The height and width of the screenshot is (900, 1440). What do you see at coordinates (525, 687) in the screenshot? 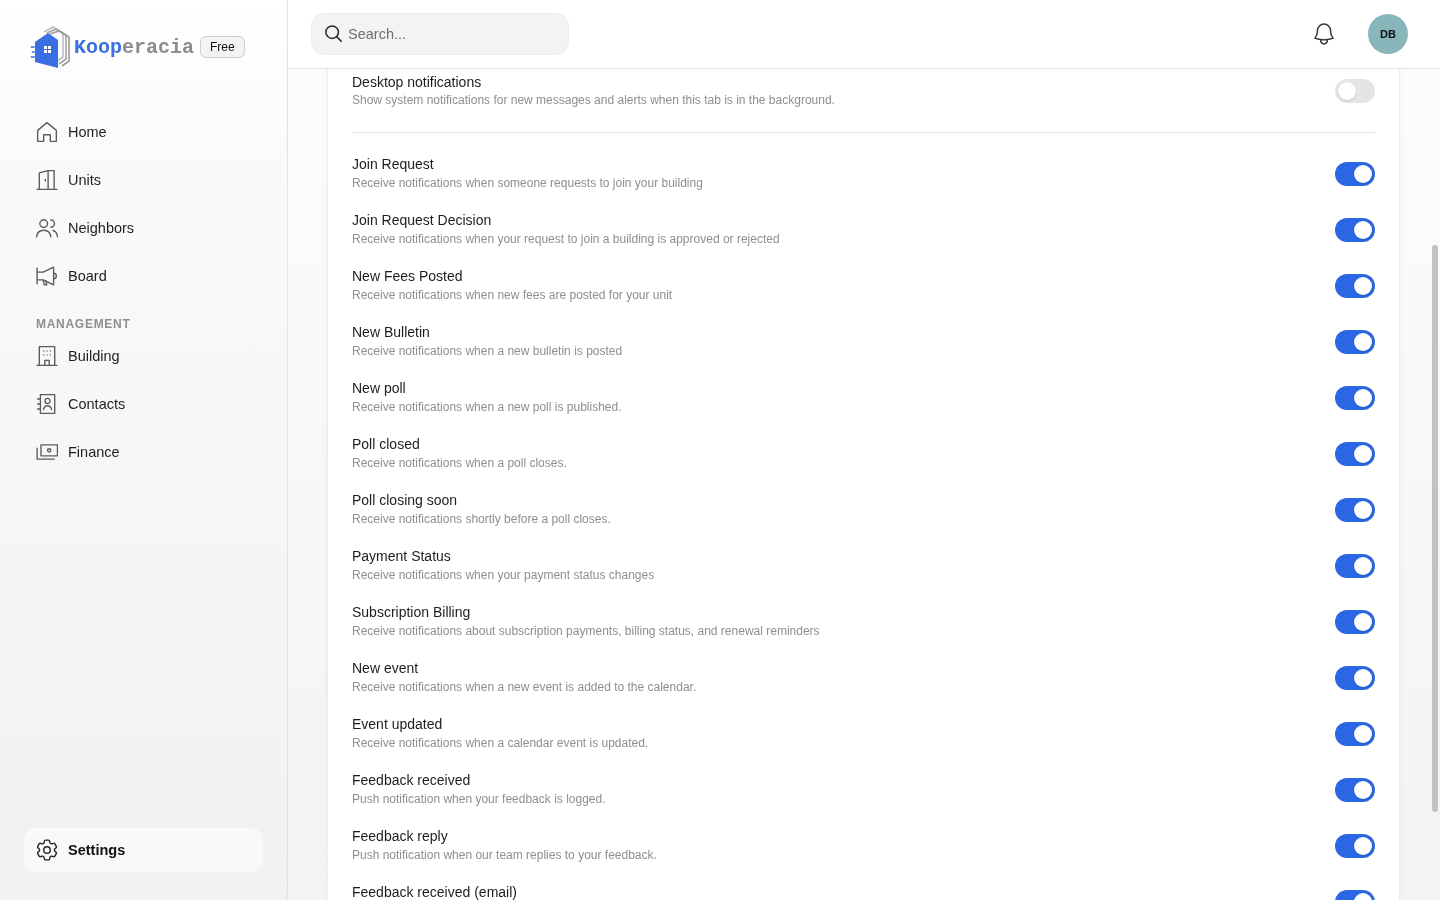
I see `setting-description: Receive notifications when a new event is added to the calendar.` at bounding box center [525, 687].